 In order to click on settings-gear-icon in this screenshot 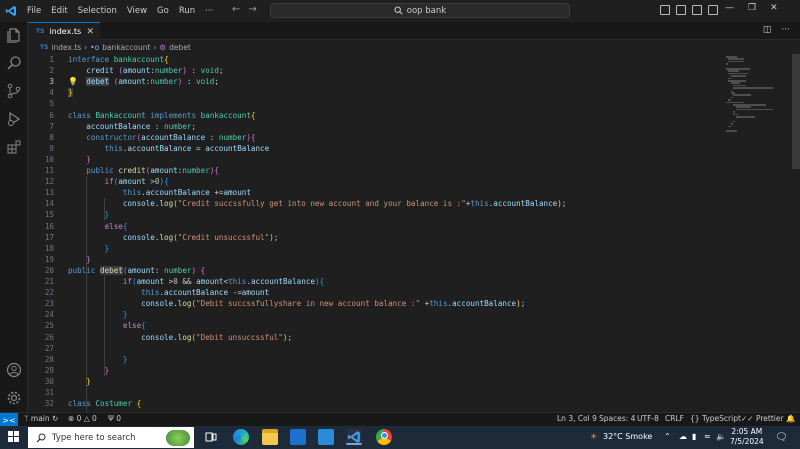, I will do `click(14, 398)`.